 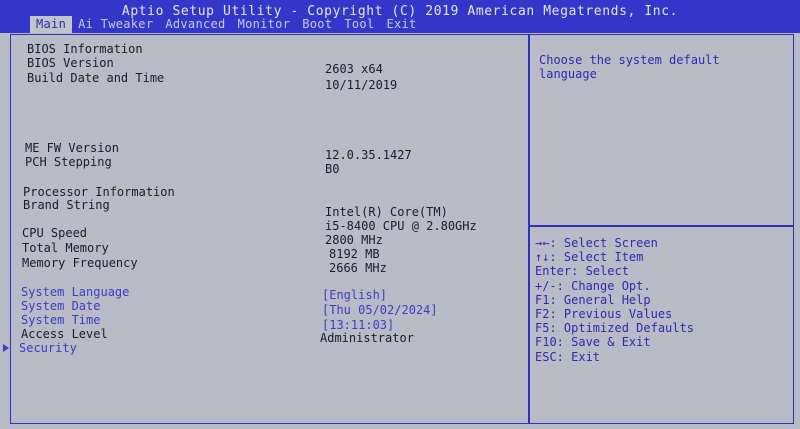 What do you see at coordinates (264, 24) in the screenshot?
I see `tab-monitor: Monitor` at bounding box center [264, 24].